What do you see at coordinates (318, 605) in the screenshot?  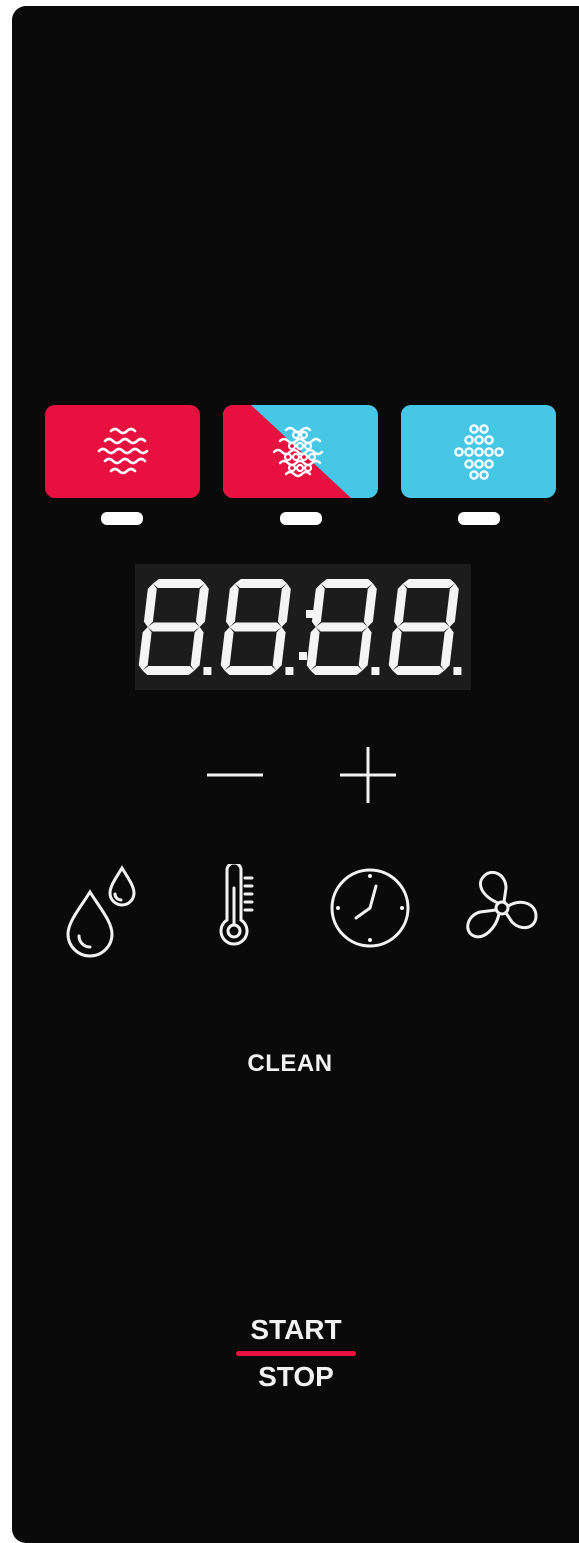 I see `digit-2-segment-f` at bounding box center [318, 605].